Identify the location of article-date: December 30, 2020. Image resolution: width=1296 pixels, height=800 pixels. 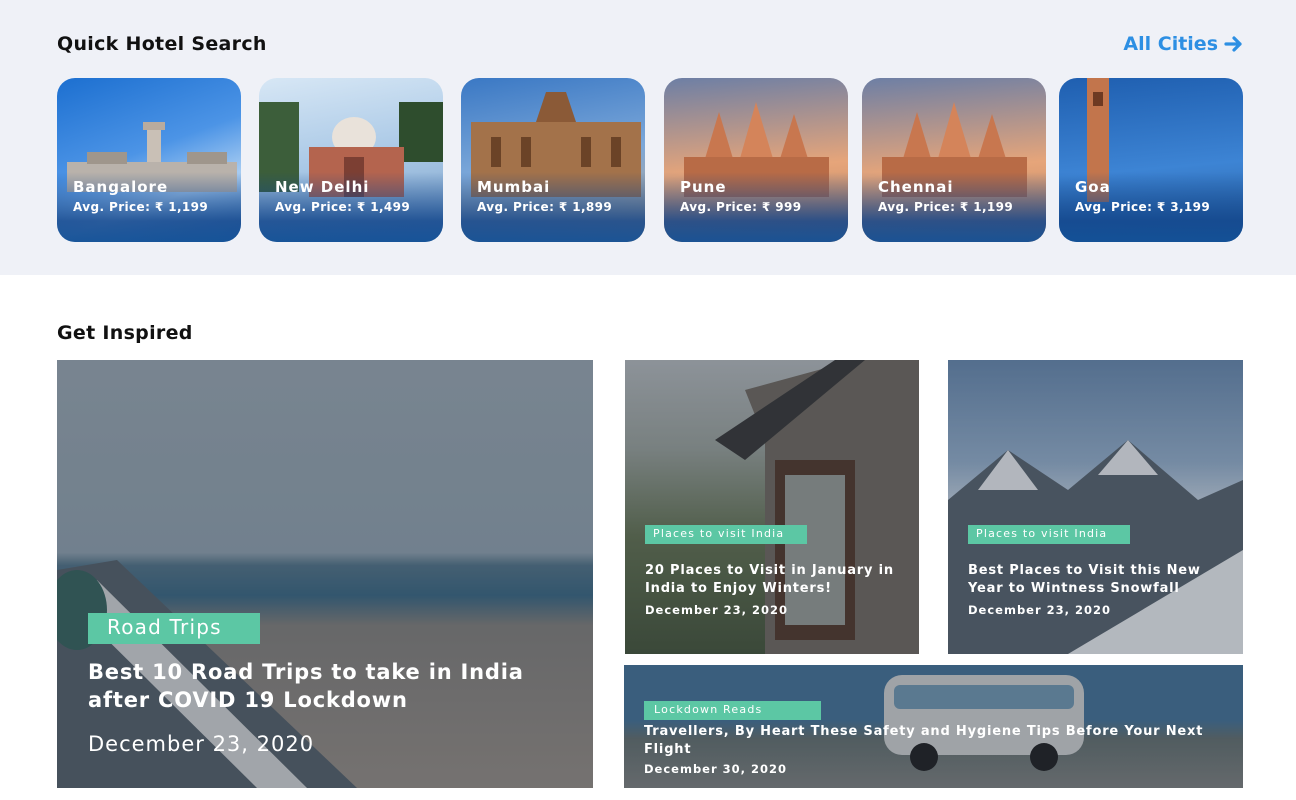
(716, 769).